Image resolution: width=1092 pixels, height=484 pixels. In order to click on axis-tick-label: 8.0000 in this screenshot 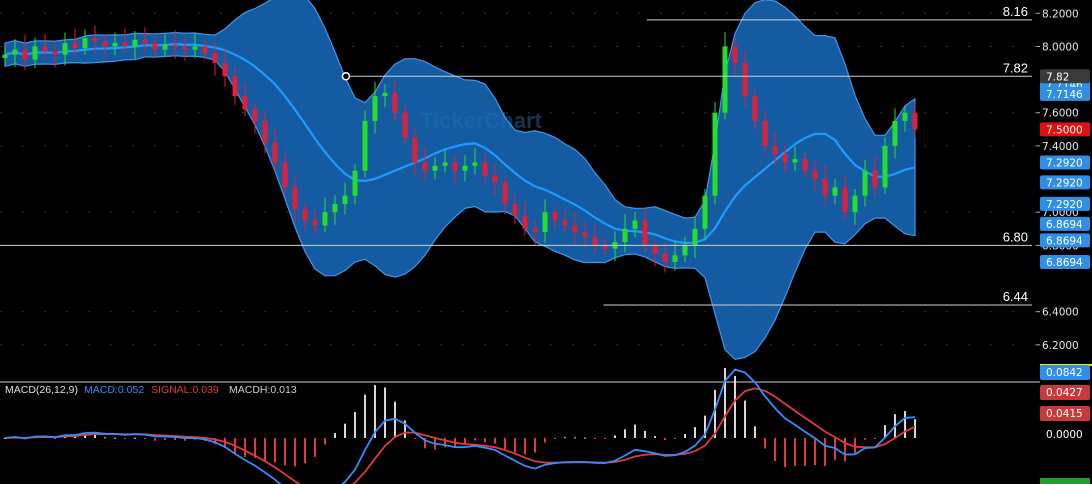, I will do `click(1060, 47)`.